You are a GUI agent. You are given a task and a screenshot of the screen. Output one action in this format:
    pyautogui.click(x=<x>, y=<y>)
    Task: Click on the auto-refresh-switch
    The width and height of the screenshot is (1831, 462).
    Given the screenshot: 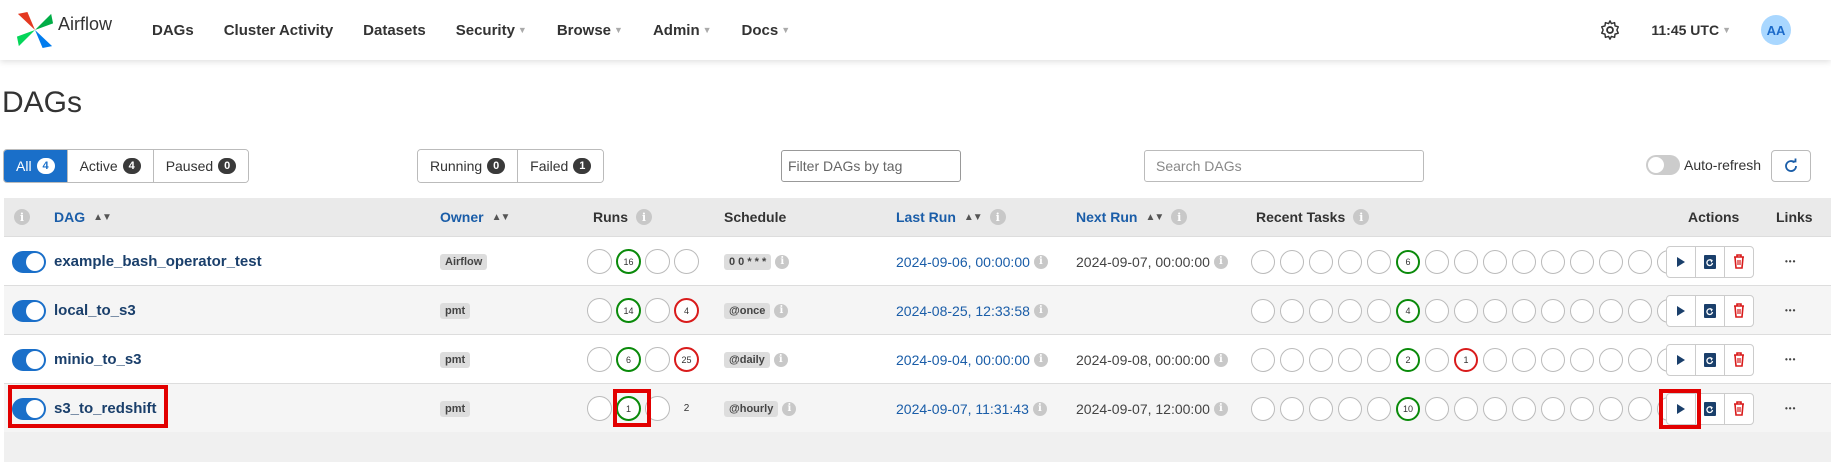 What is the action you would take?
    pyautogui.click(x=1663, y=165)
    